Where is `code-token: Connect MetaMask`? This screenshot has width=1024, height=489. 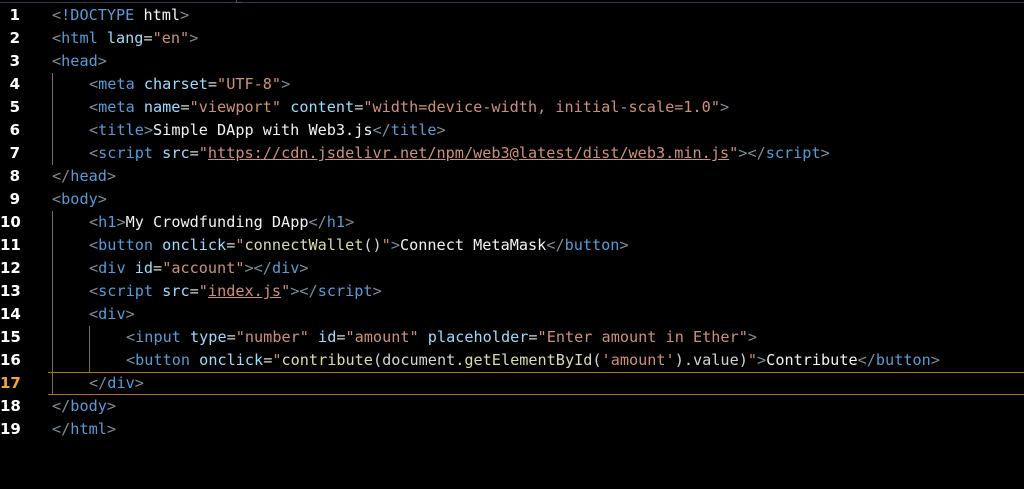 code-token: Connect MetaMask is located at coordinates (473, 245).